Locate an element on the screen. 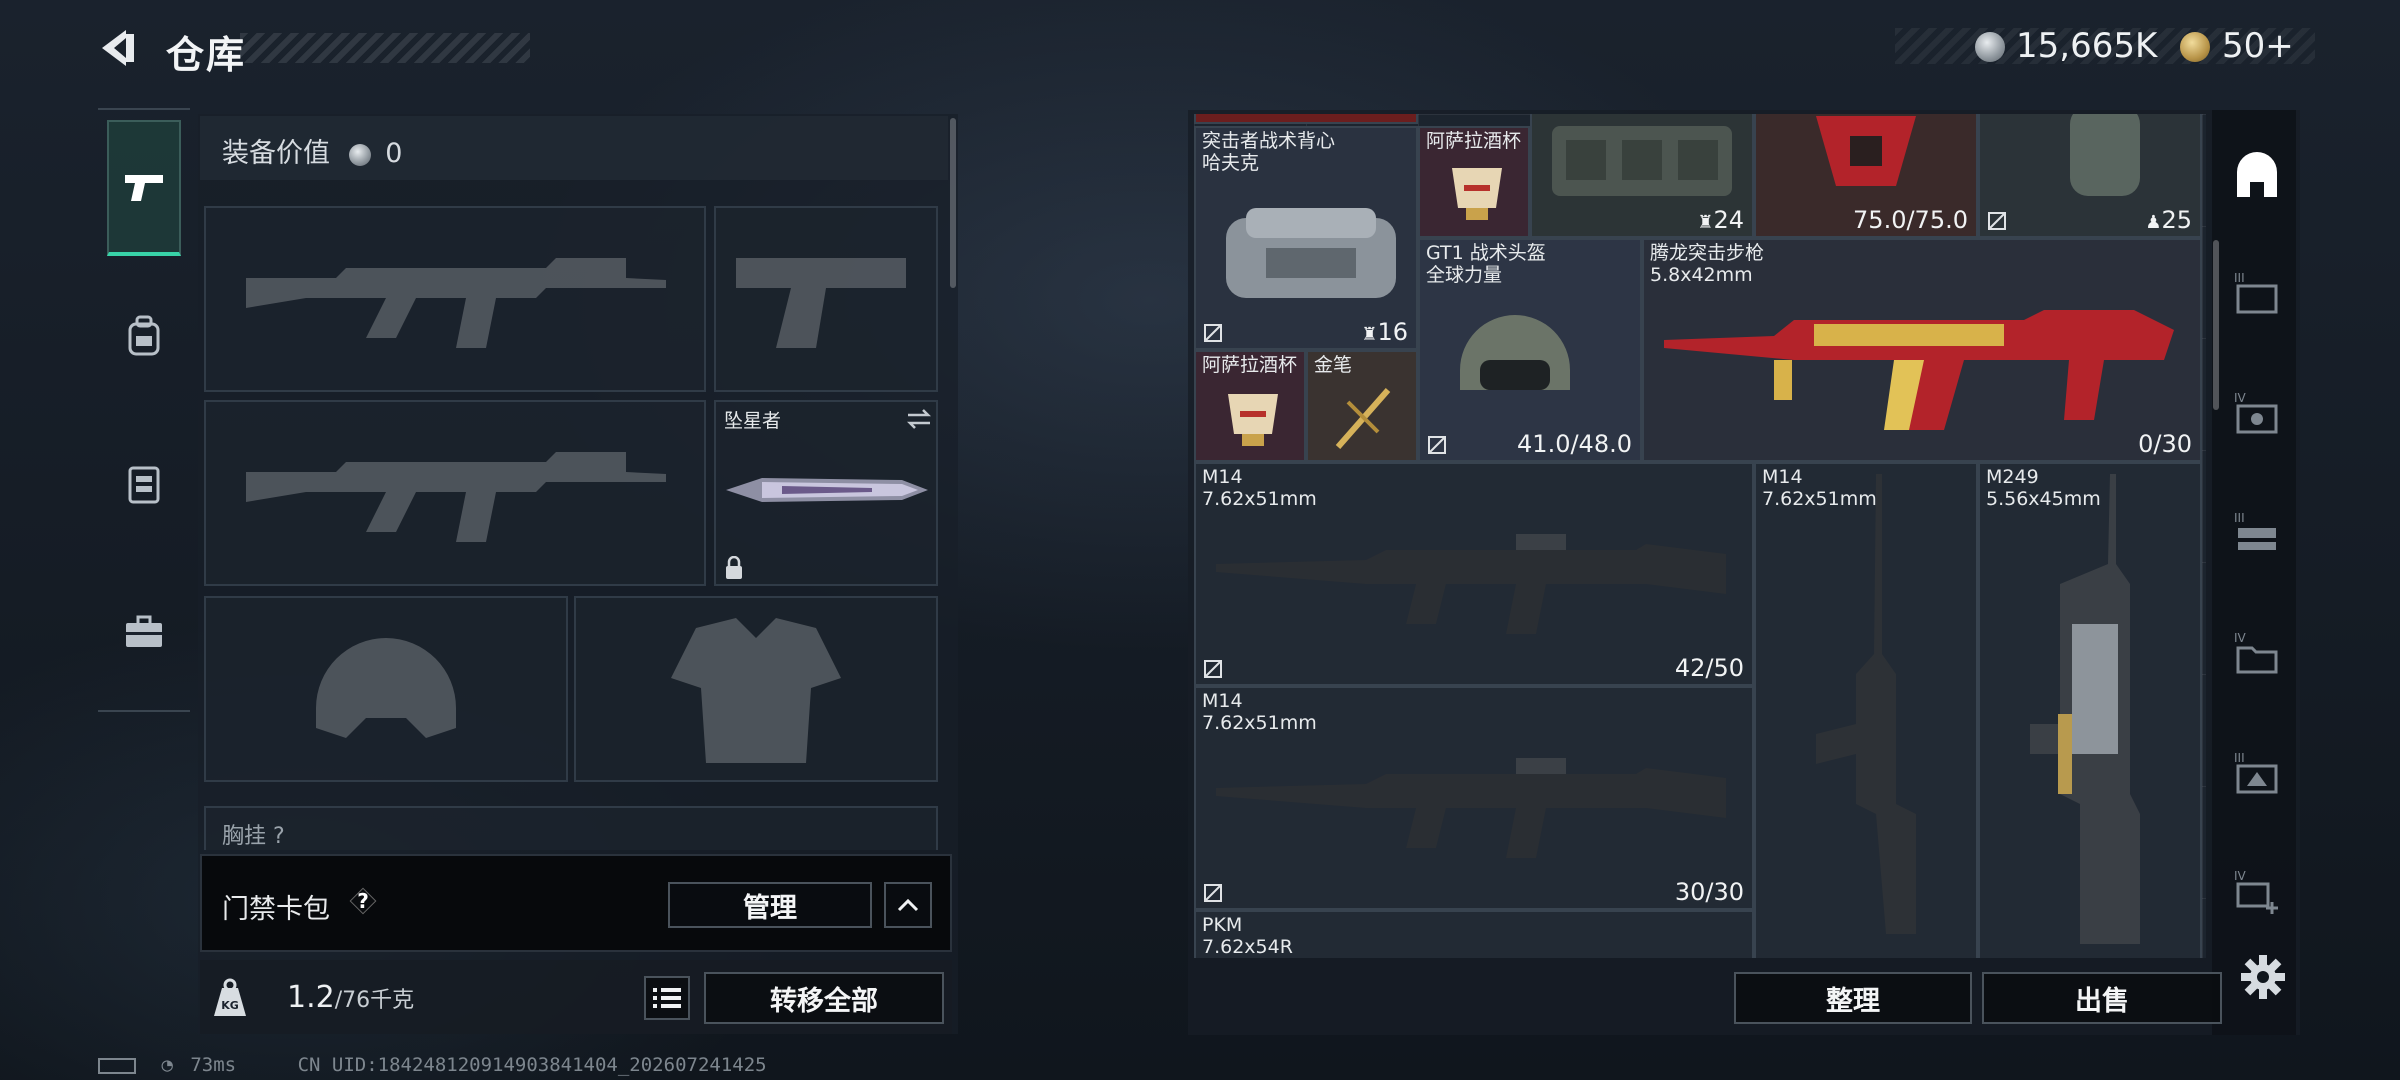  dragon-rifle-art is located at coordinates (1919, 370).